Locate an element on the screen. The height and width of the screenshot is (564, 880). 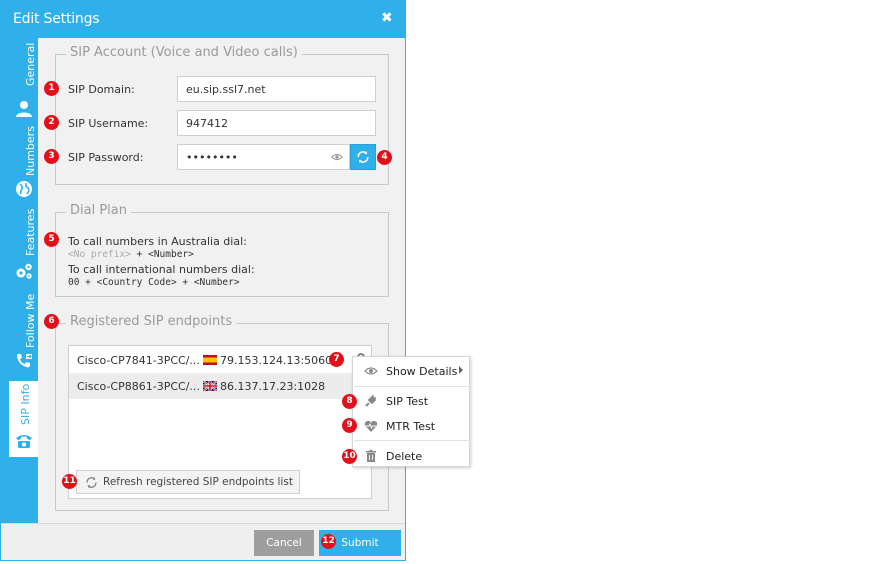
dial-plan-local-format: <No prefix> + <Number> is located at coordinates (131, 254).